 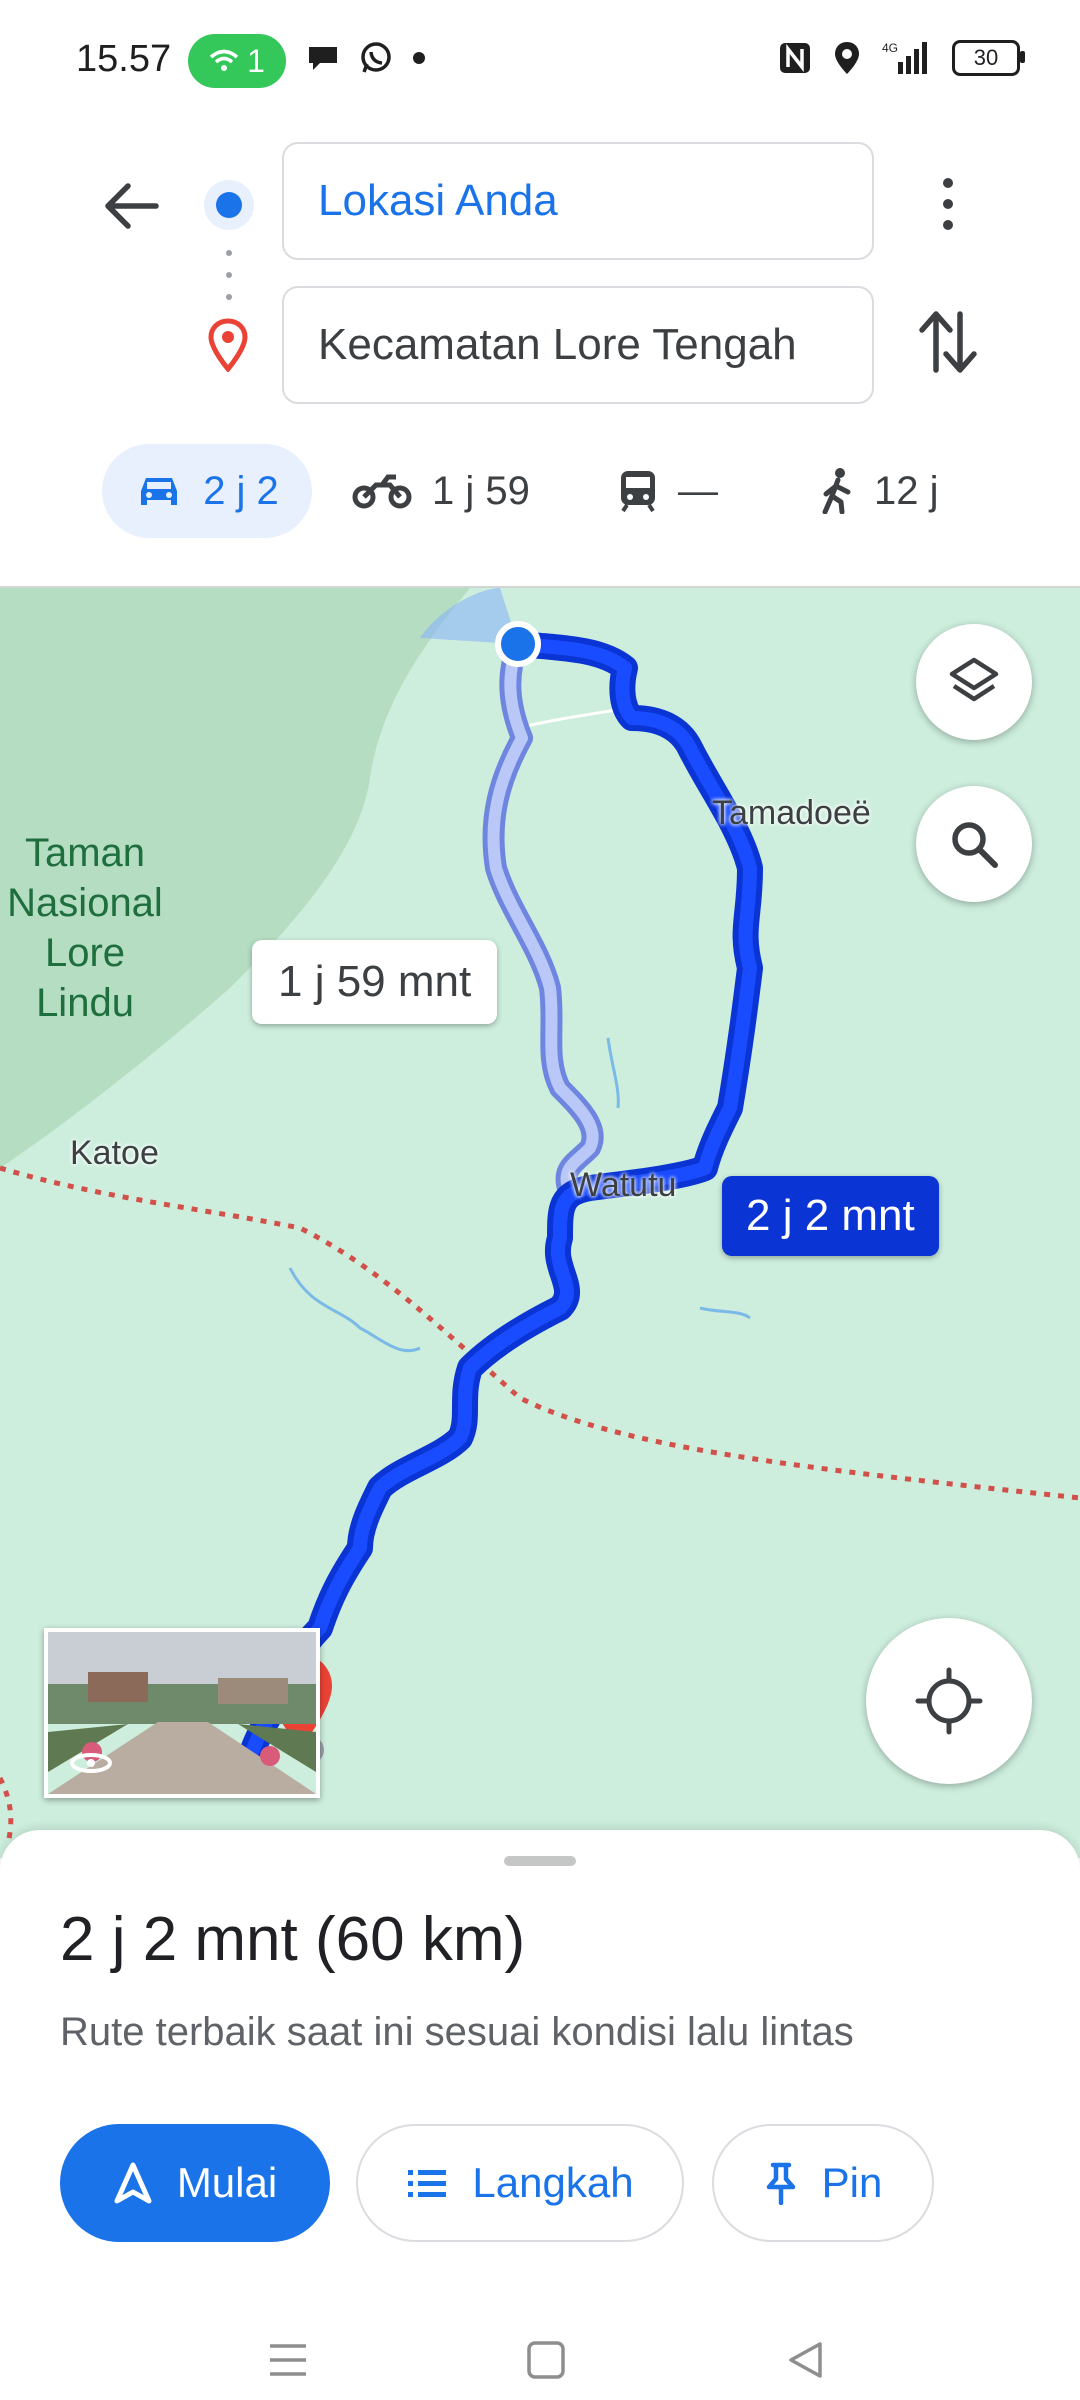 What do you see at coordinates (836, 491) in the screenshot?
I see `walk-icon` at bounding box center [836, 491].